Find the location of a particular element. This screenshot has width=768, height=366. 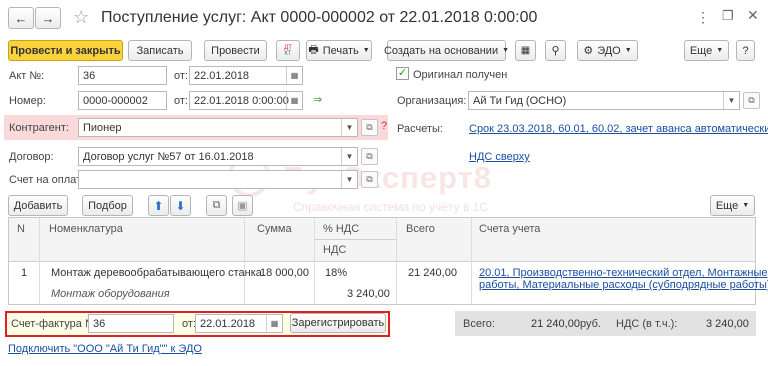

vat-total-value: 3 240,00 is located at coordinates (727, 324).